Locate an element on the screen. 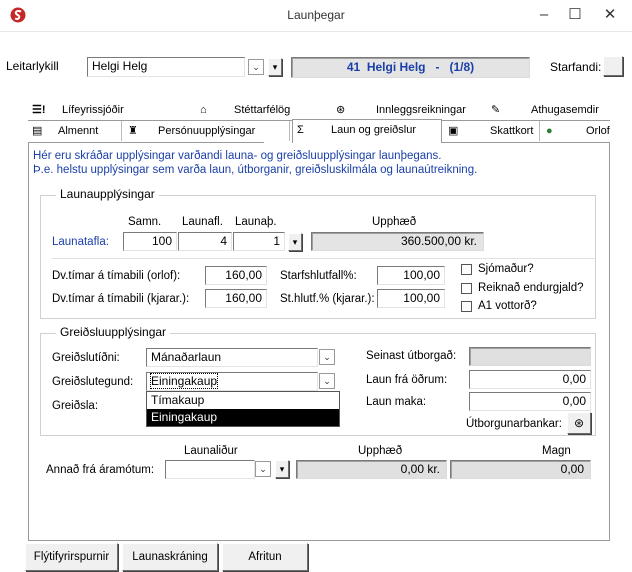 The width and height of the screenshot is (632, 572). search-input: Helgi Helg is located at coordinates (166, 67).